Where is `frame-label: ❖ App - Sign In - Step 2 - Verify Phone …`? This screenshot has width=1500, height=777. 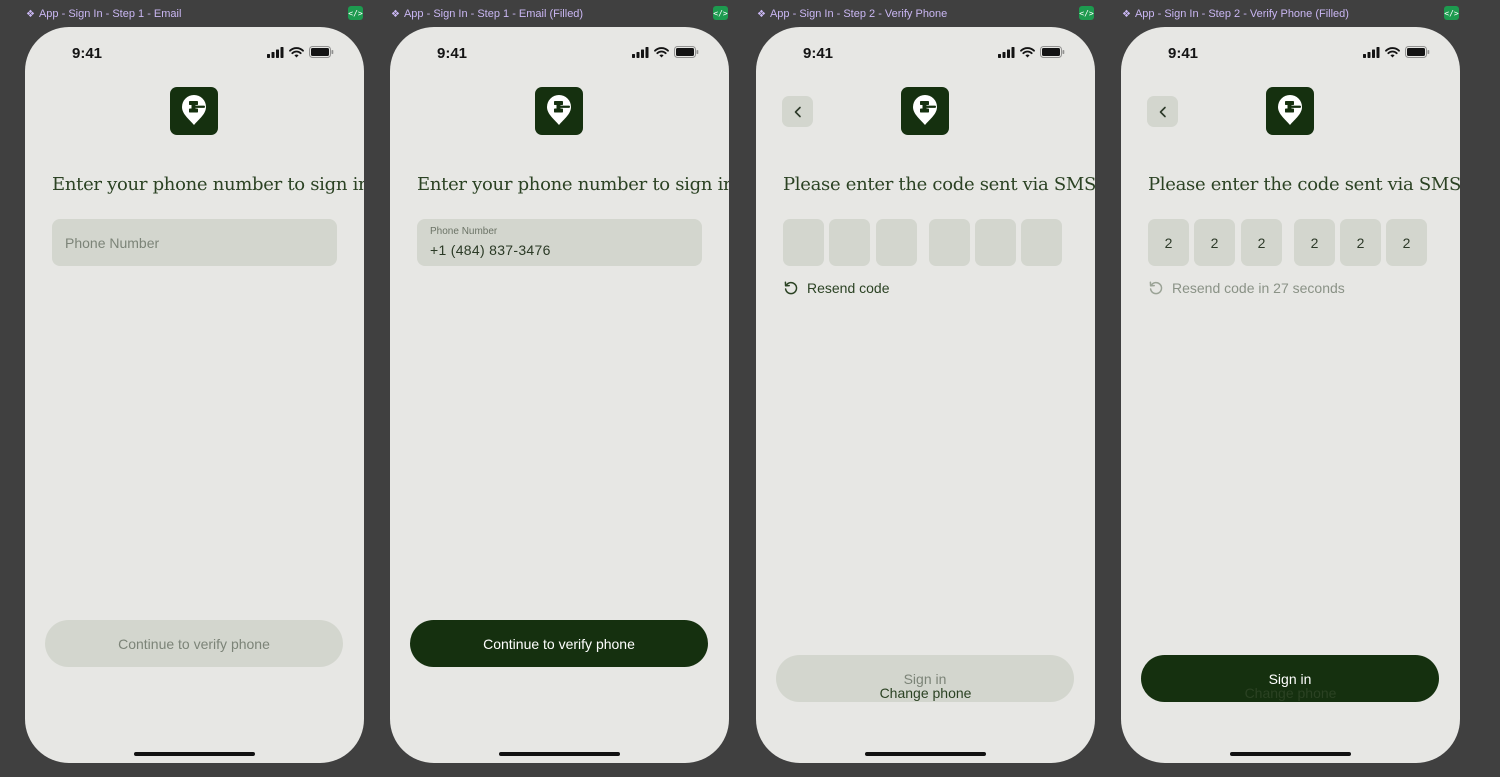 frame-label: ❖ App - Sign In - Step 2 - Verify Phone … is located at coordinates (1235, 14).